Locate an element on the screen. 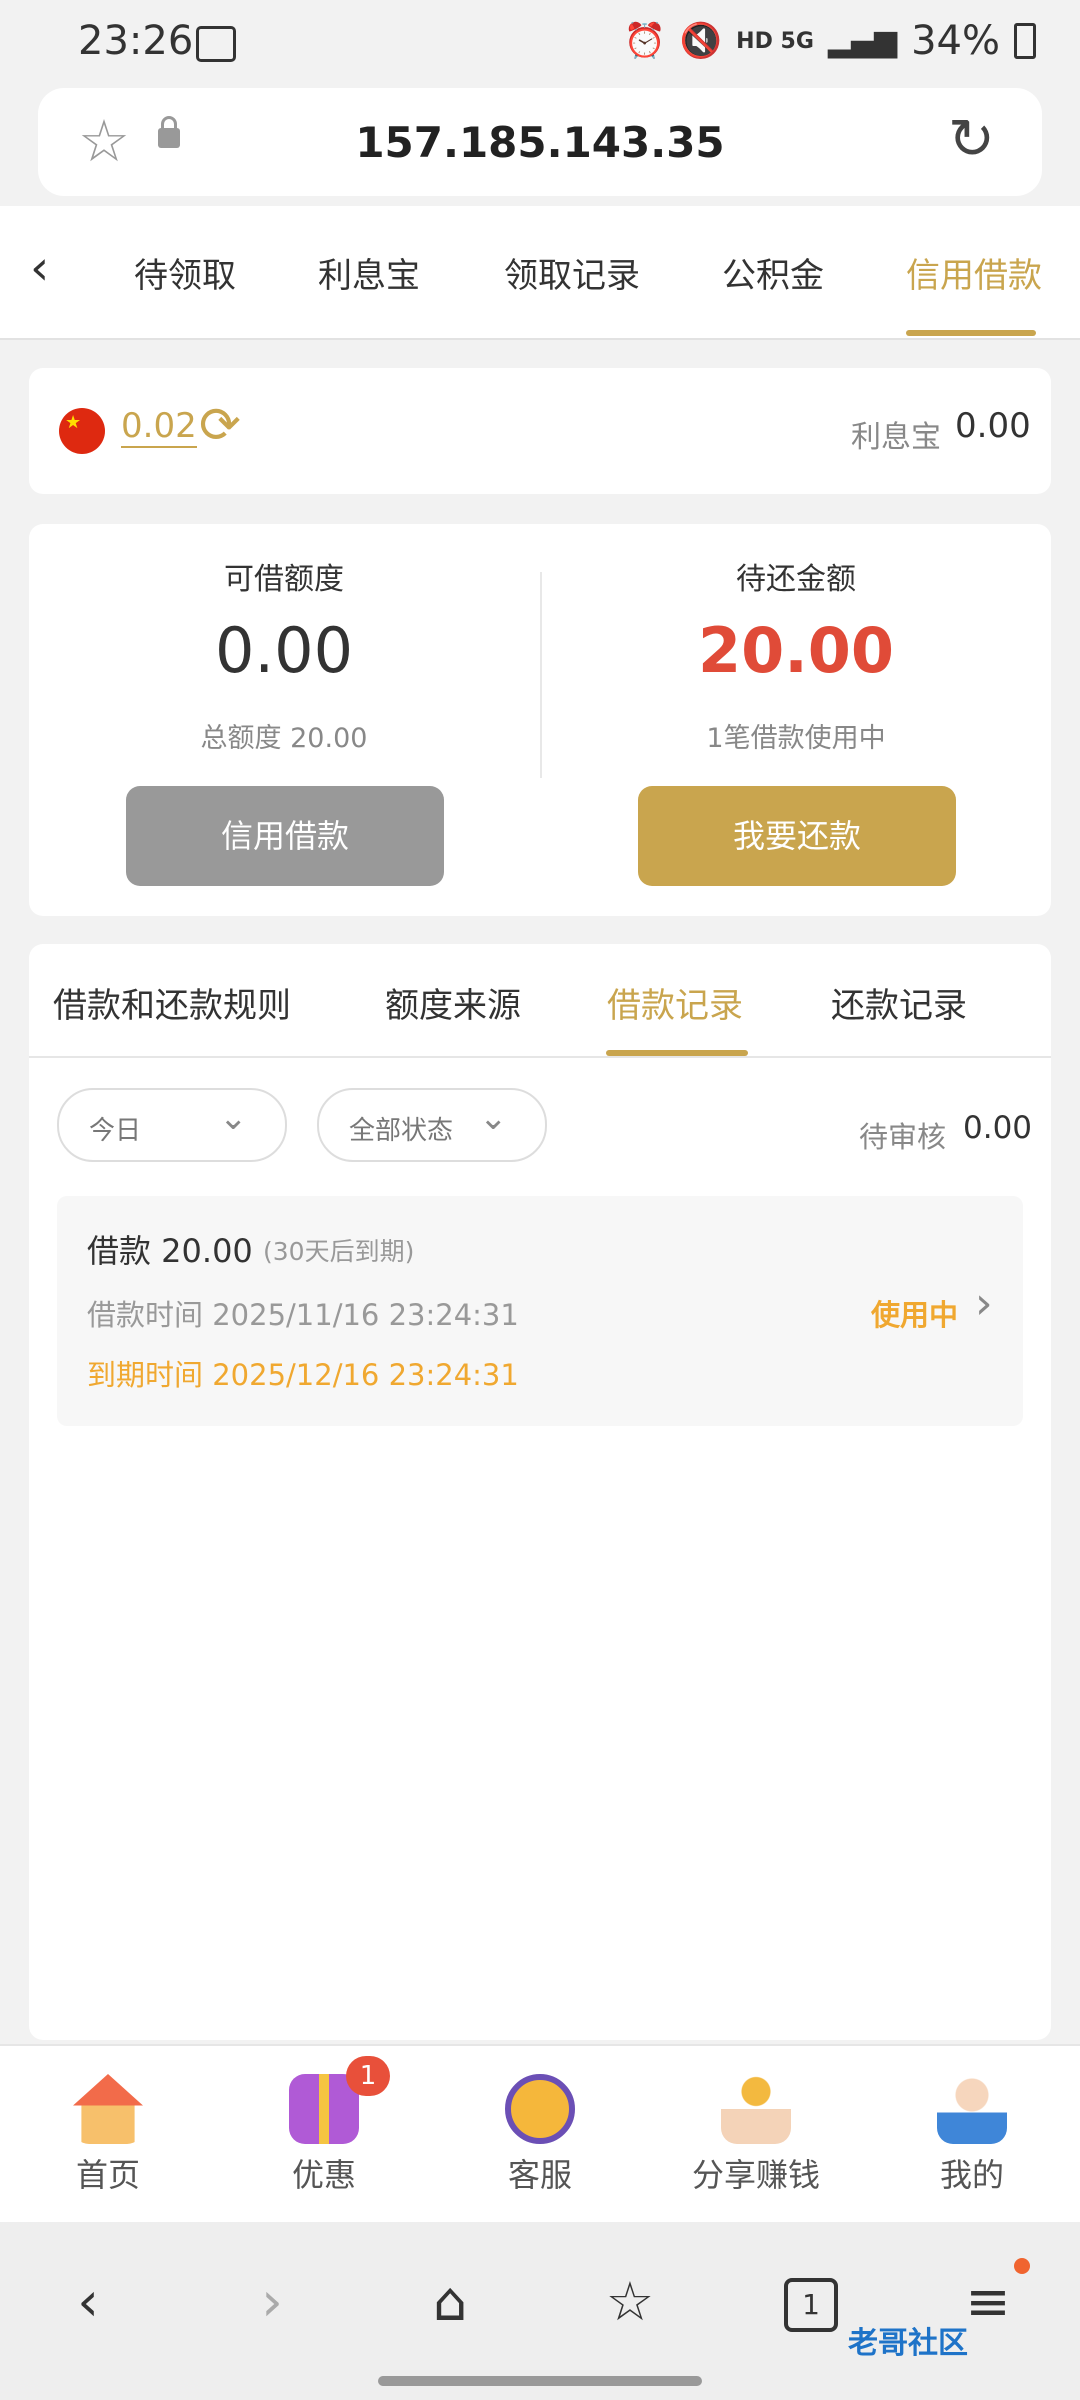 Image resolution: width=1080 pixels, height=2400 pixels. status-filter-label: 全部状态 is located at coordinates (401, 1131).